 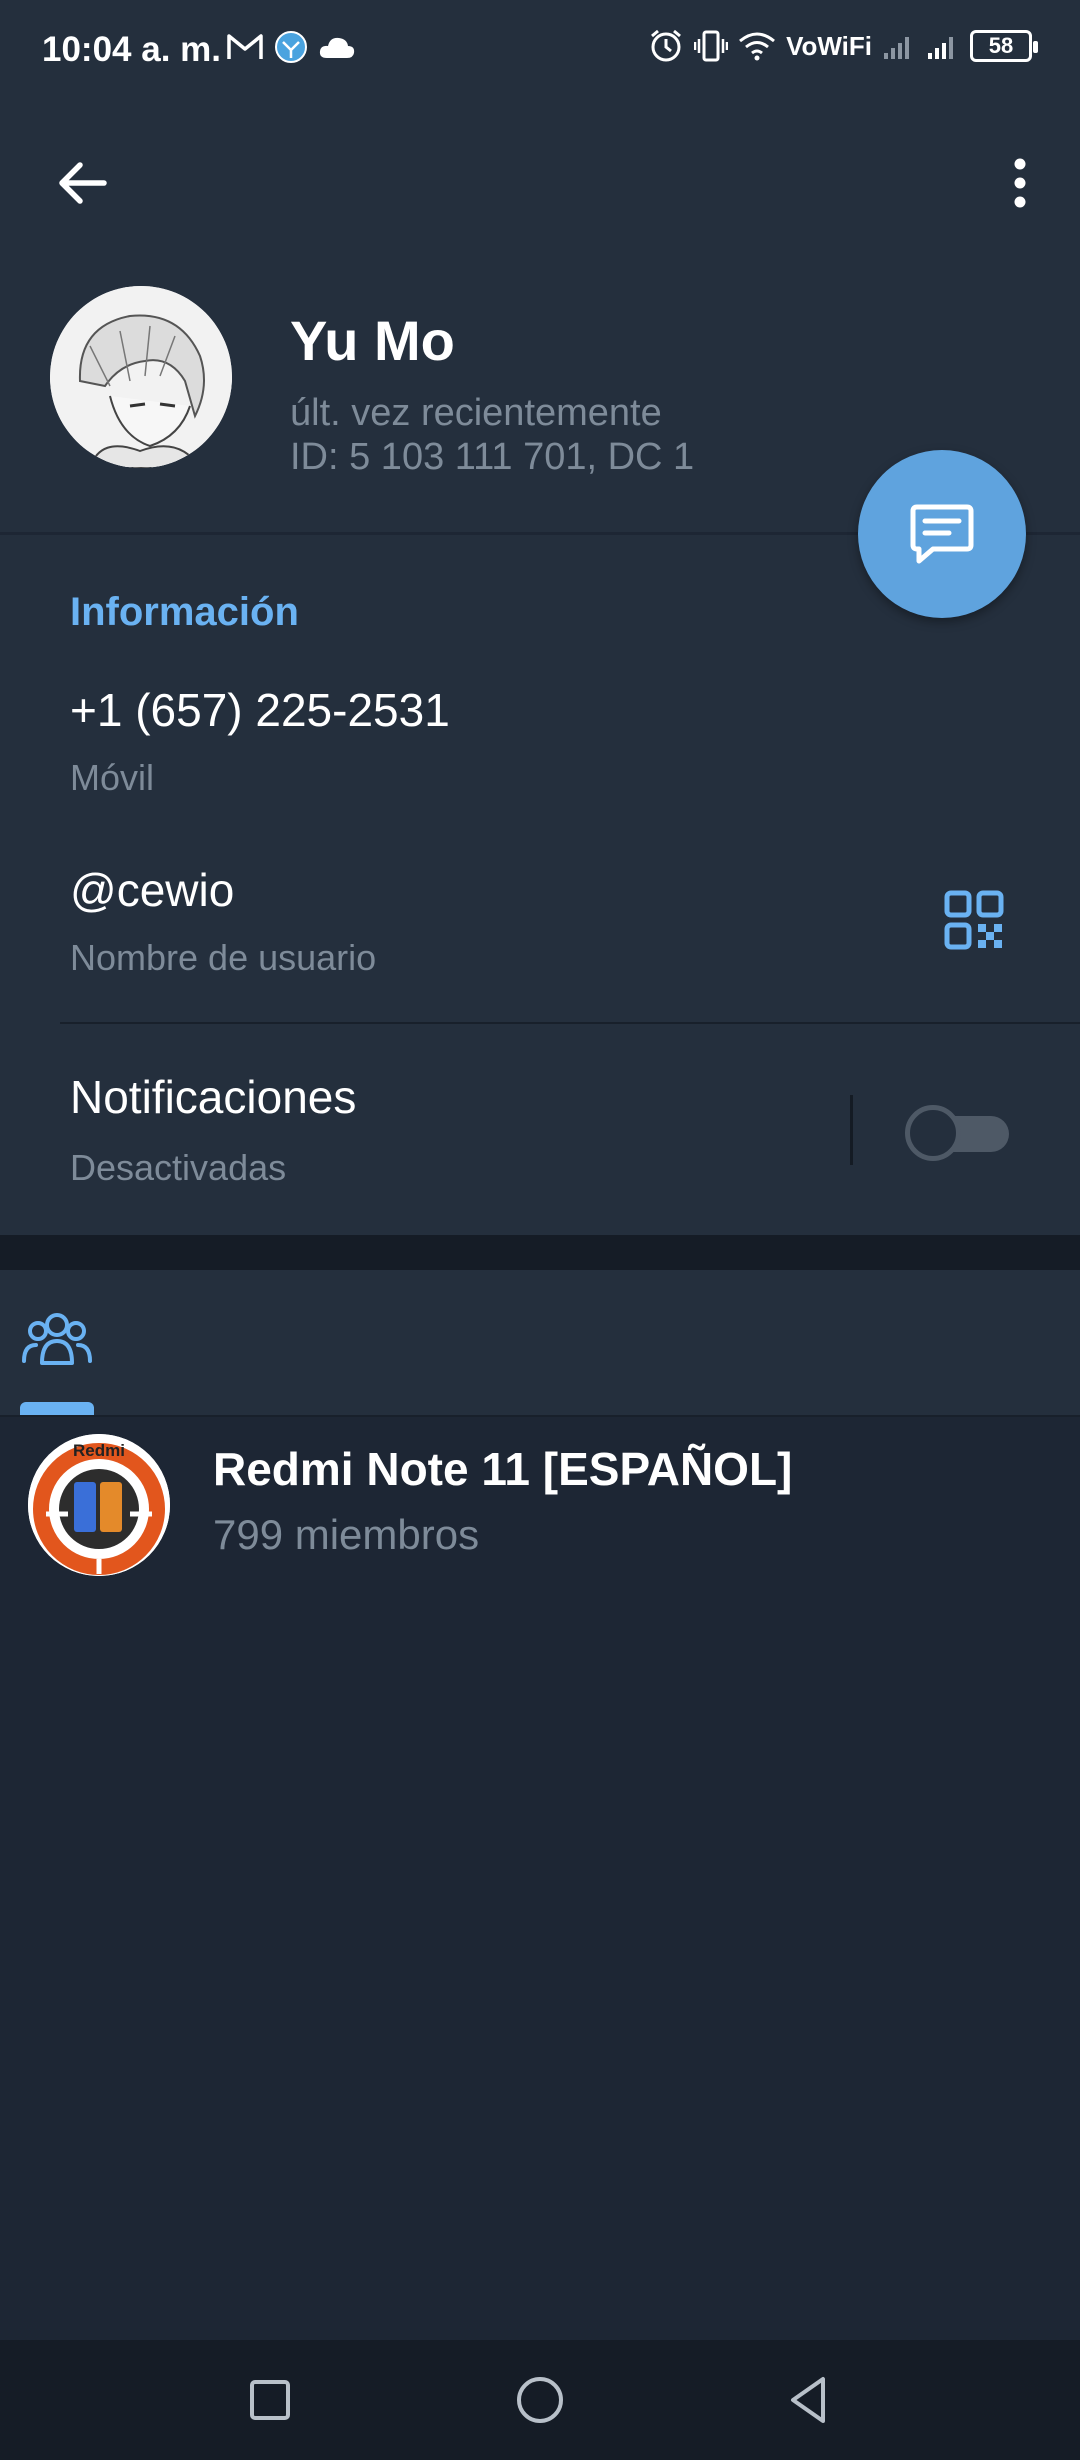 I want to click on group-members-count: 799 miembros, so click(x=346, y=1534).